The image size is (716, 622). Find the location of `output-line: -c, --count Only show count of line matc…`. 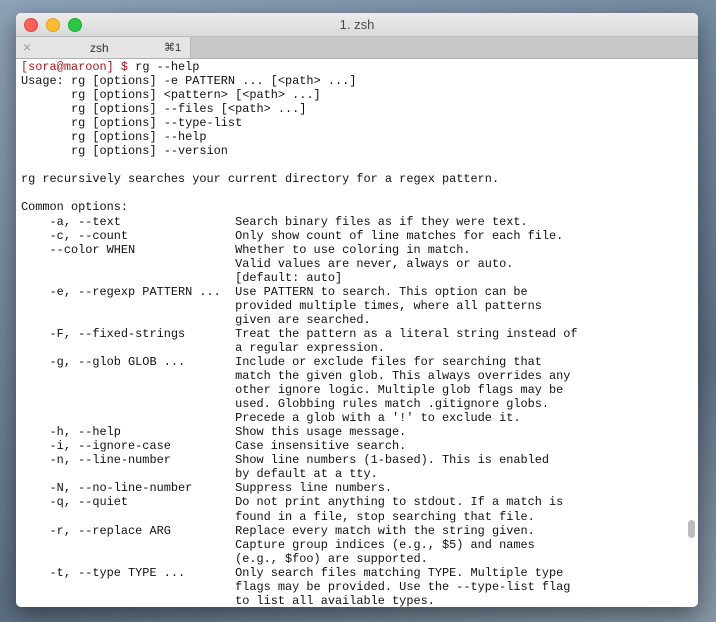

output-line: -c, --count Only show count of line matc… is located at coordinates (292, 235).